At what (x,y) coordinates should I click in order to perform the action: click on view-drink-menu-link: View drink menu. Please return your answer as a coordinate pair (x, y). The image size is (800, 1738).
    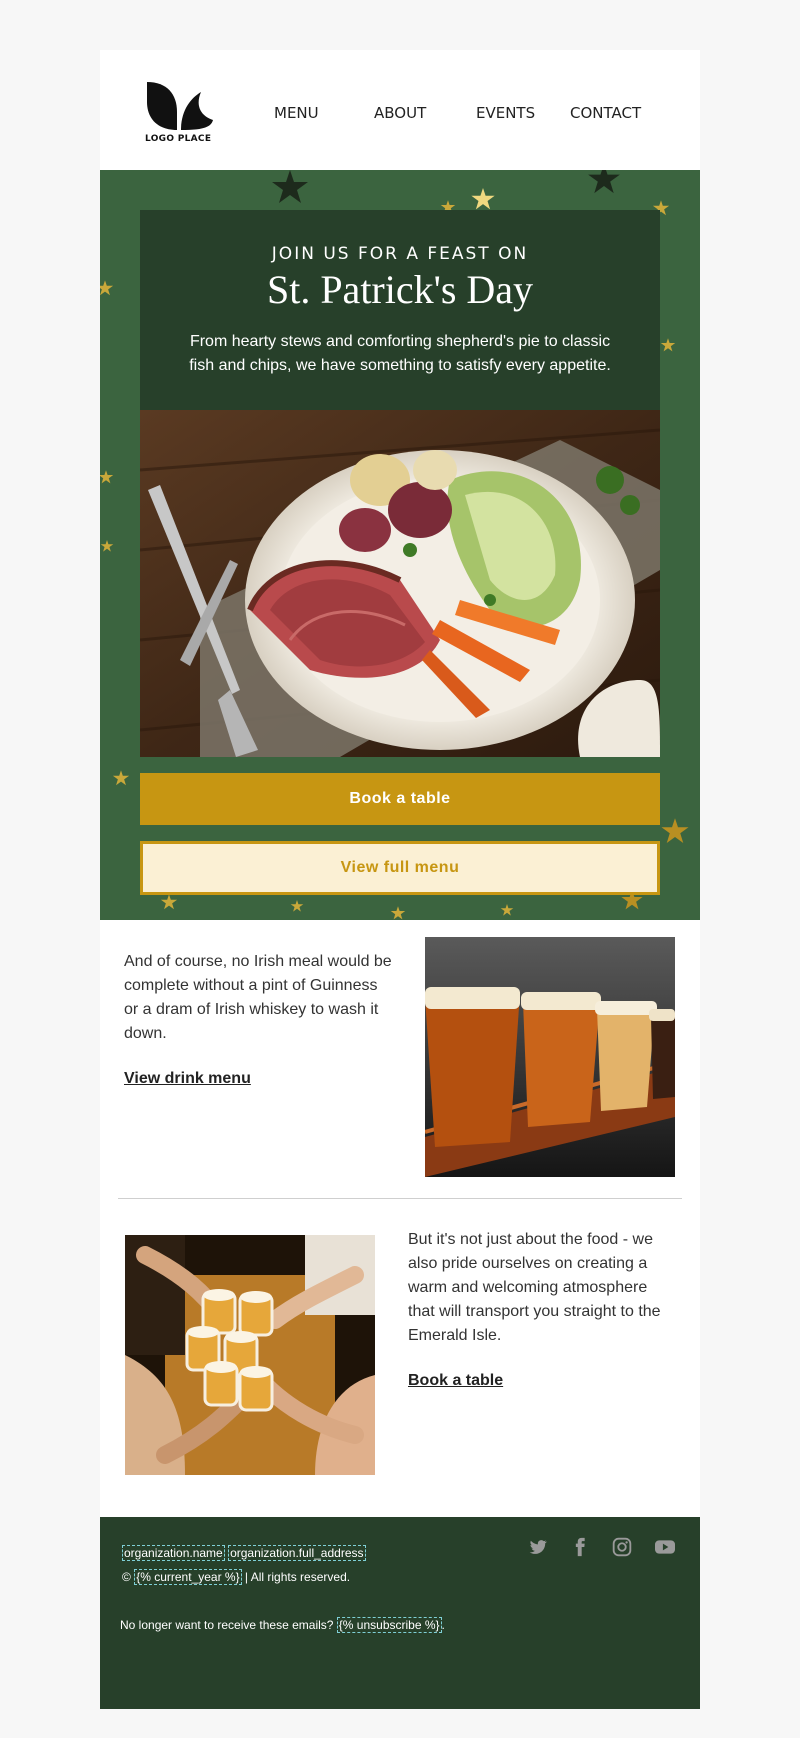
    Looking at the image, I should click on (187, 1079).